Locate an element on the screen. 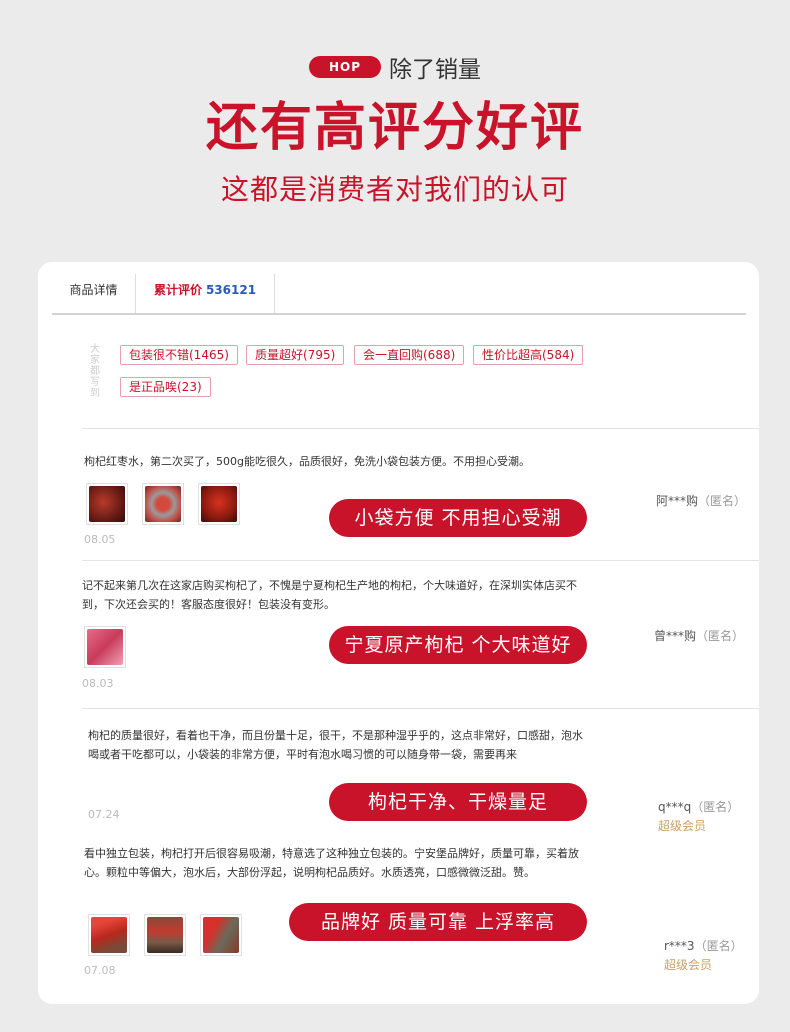  impression-label: 大家都写到 is located at coordinates (95, 371).